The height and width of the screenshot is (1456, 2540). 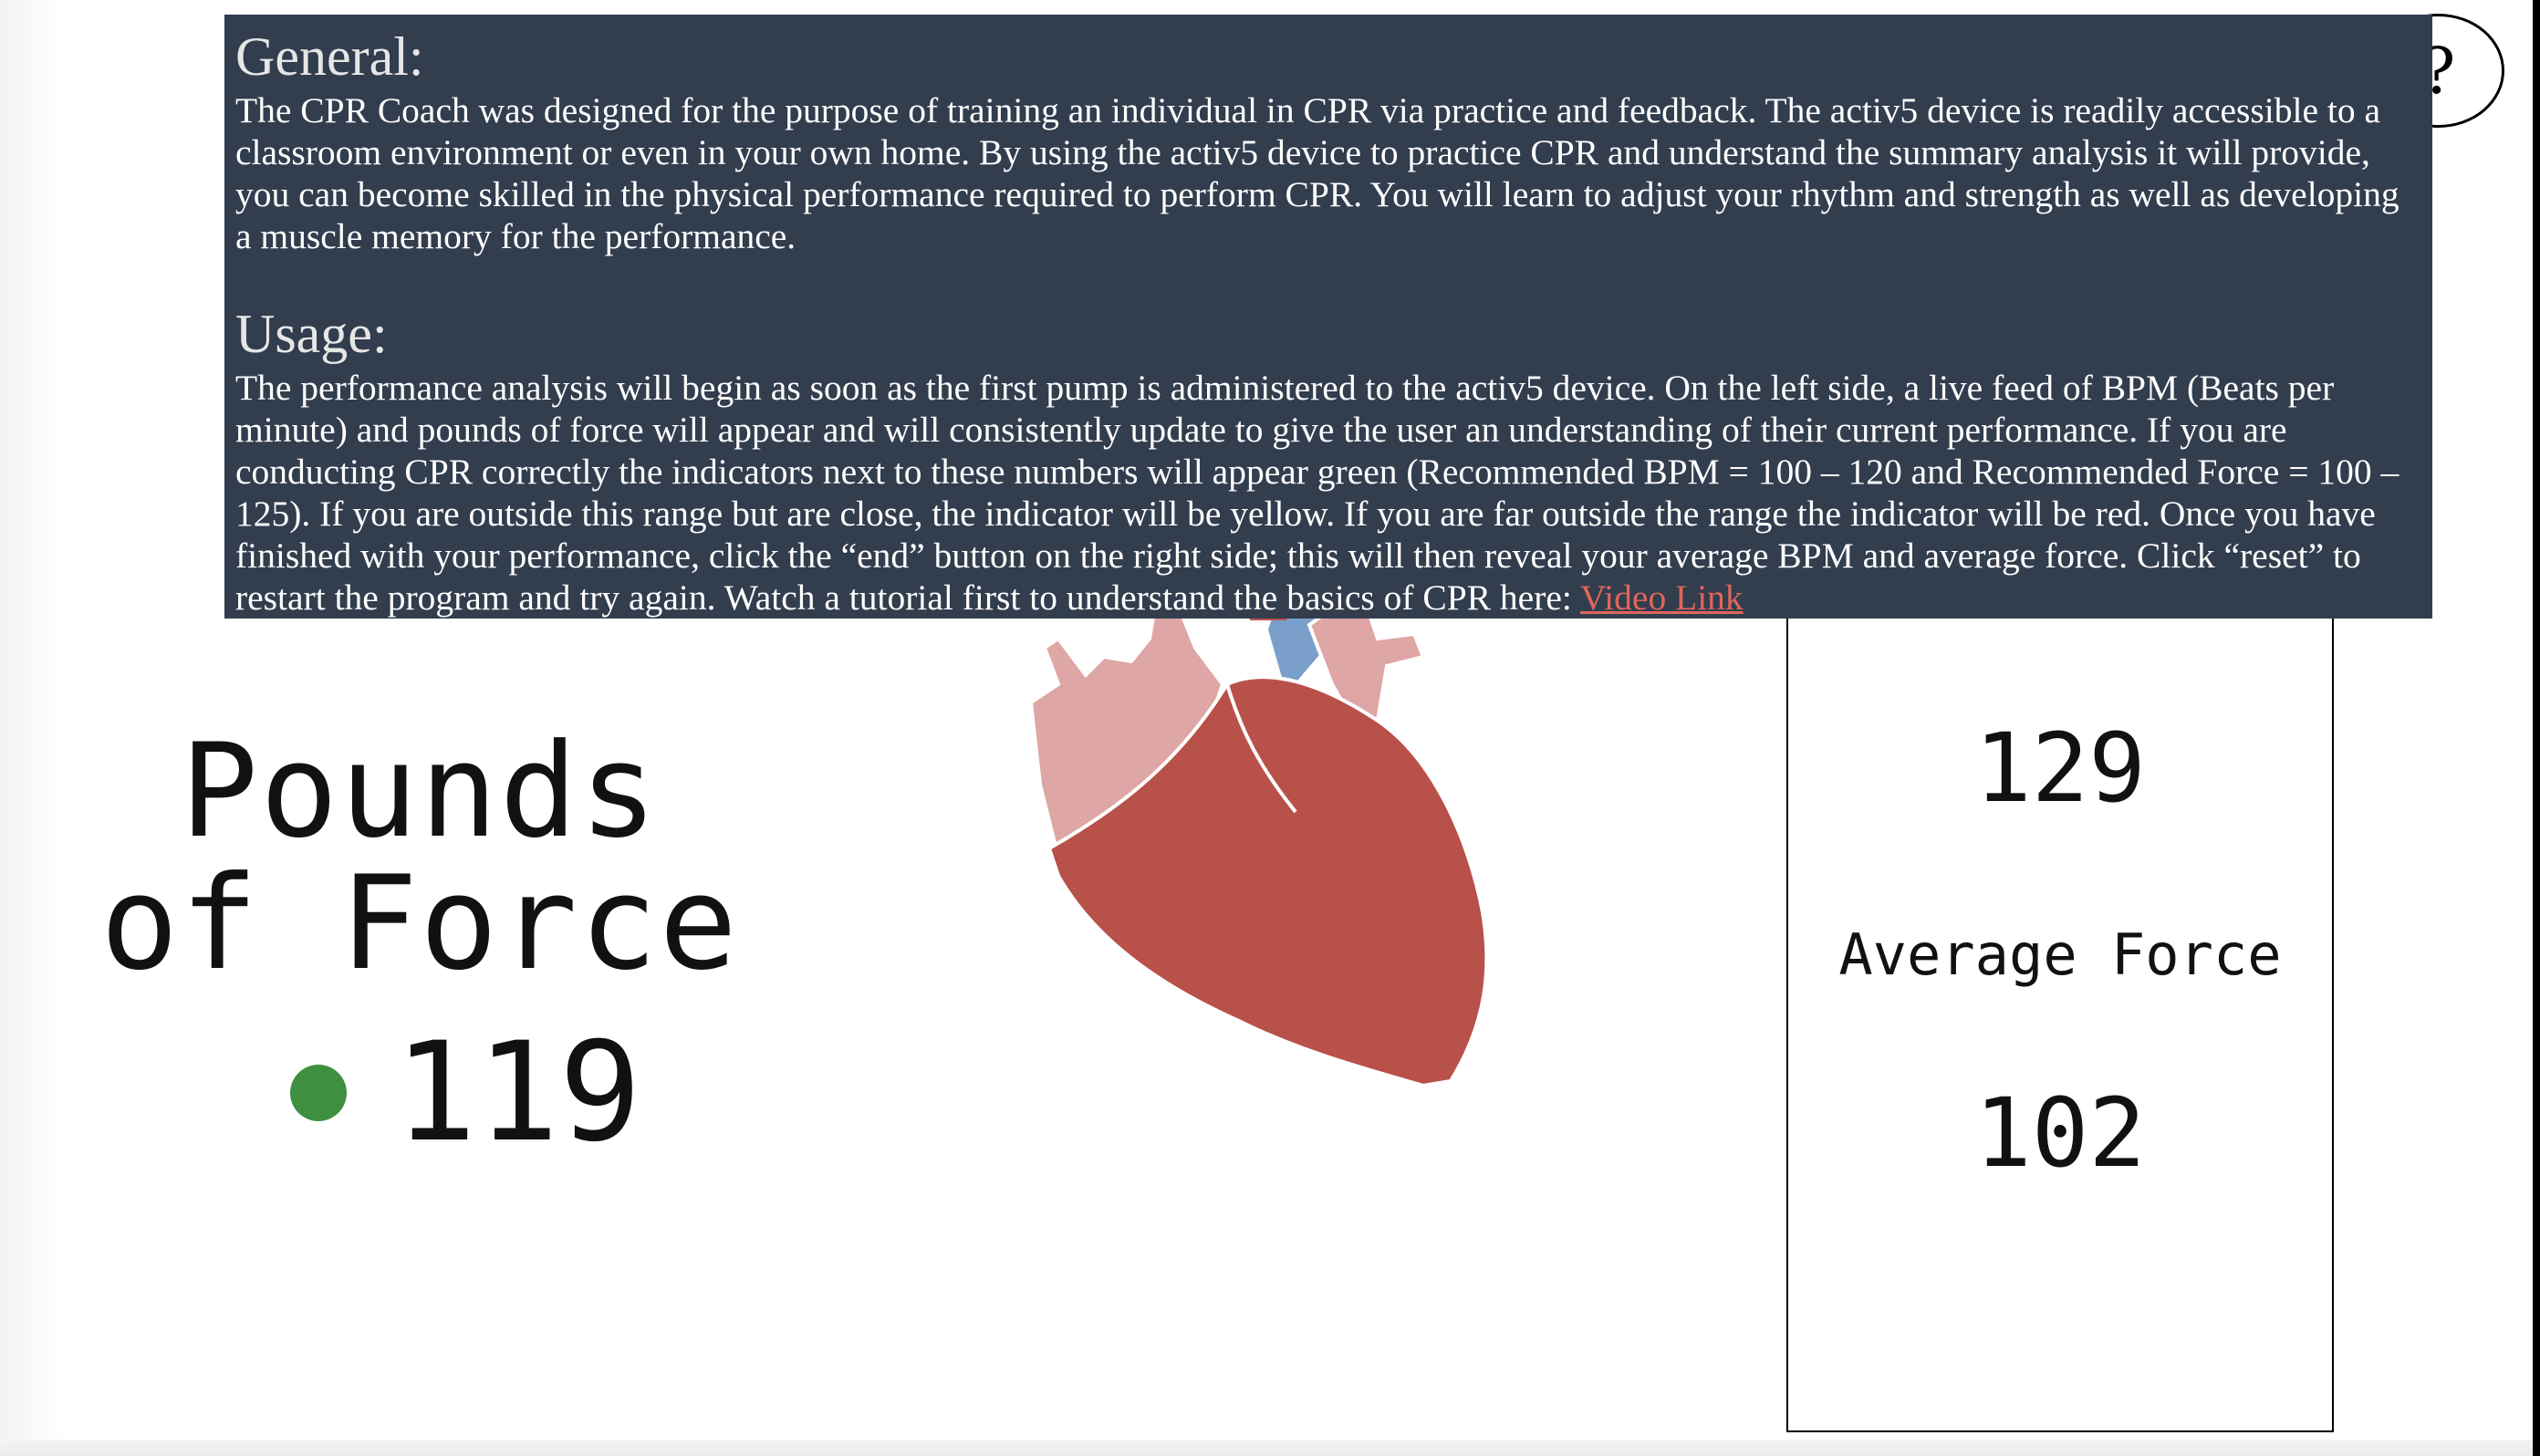 What do you see at coordinates (2060, 1133) in the screenshot?
I see `average-force-value: 102` at bounding box center [2060, 1133].